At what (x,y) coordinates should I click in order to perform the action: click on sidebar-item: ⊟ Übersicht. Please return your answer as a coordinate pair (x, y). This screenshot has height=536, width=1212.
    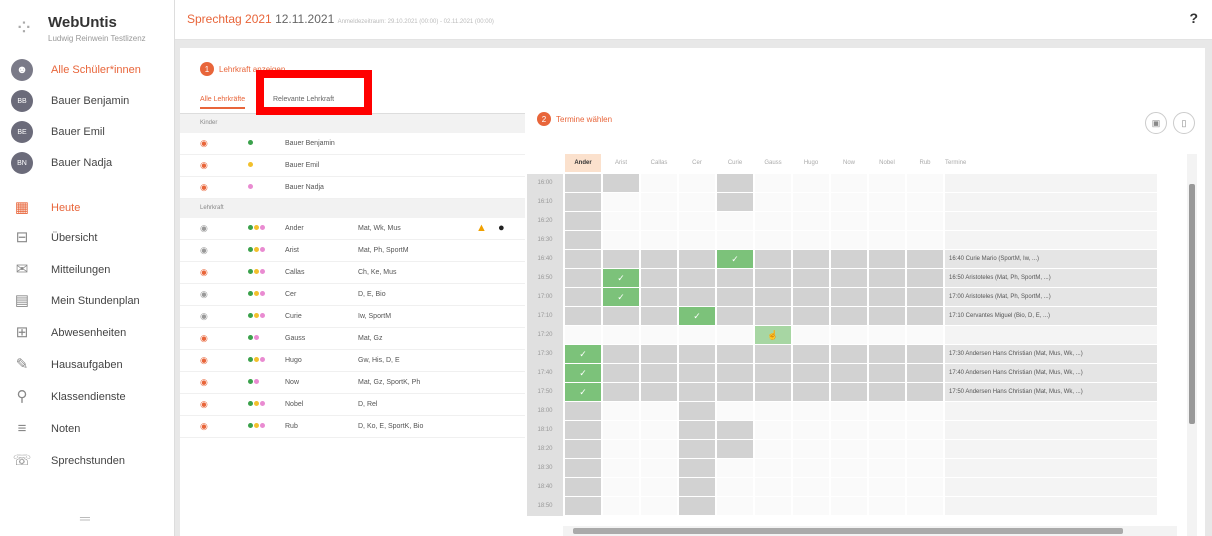
    Looking at the image, I should click on (87, 238).